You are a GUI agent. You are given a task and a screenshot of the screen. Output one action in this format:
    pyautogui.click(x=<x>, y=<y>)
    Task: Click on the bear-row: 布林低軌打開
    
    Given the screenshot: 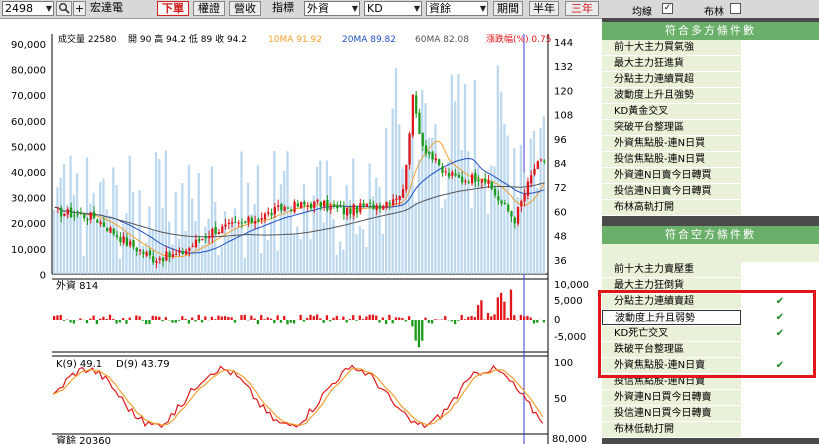 What is the action you would take?
    pyautogui.click(x=710, y=430)
    